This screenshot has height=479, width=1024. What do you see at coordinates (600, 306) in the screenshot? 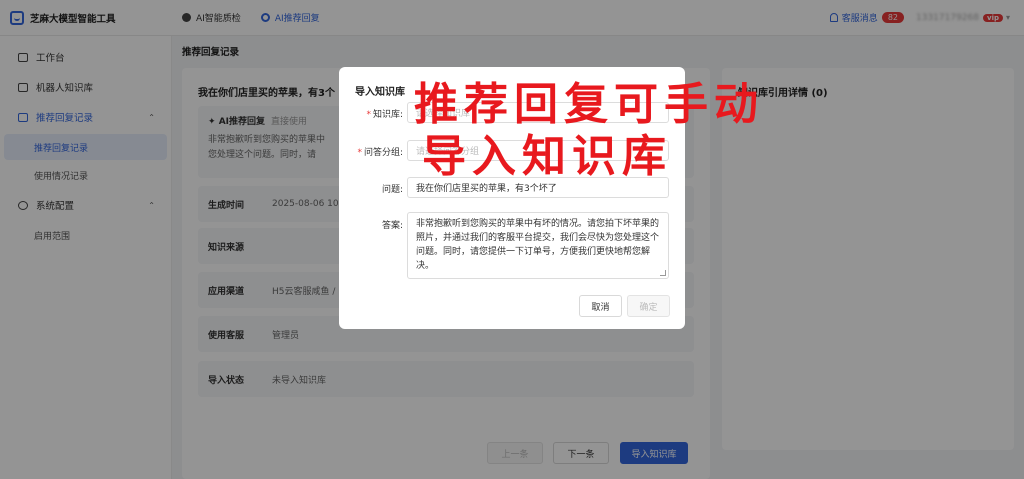
I see `cancel-button: 取消` at bounding box center [600, 306].